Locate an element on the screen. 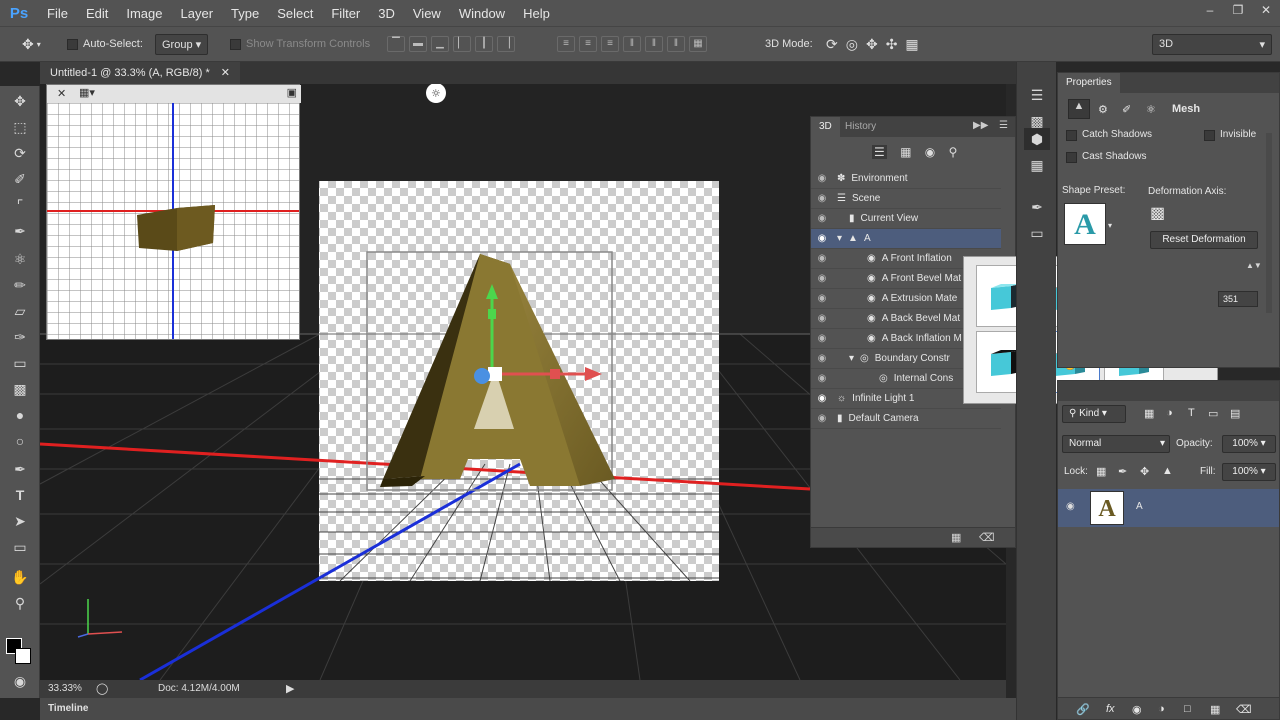  marquee-tool-icon: ⬚ is located at coordinates (20, 127).